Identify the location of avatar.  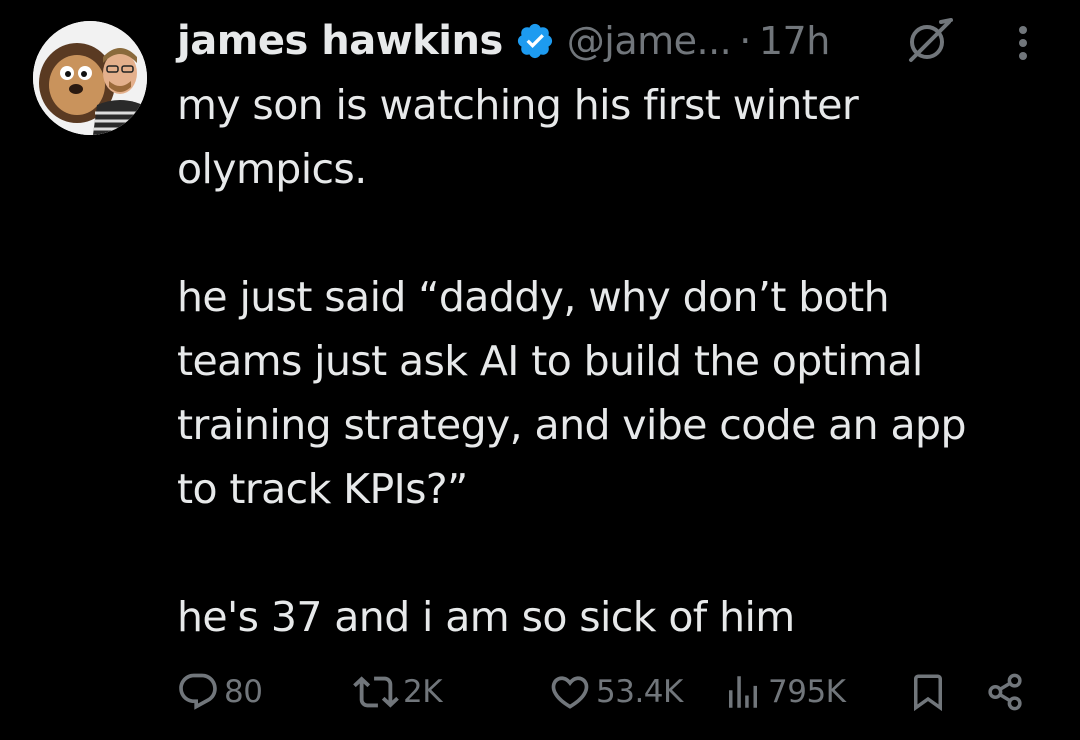
(90, 78).